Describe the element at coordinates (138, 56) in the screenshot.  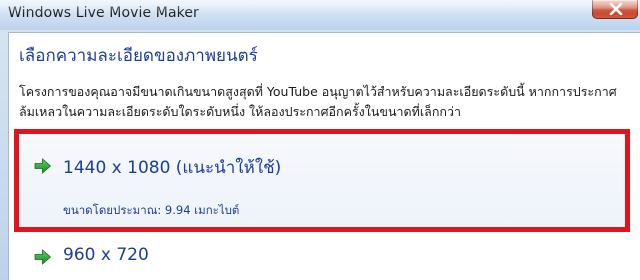
I see `dialog-heading: เลือกความละเอียดของภาพยนตร์` at that location.